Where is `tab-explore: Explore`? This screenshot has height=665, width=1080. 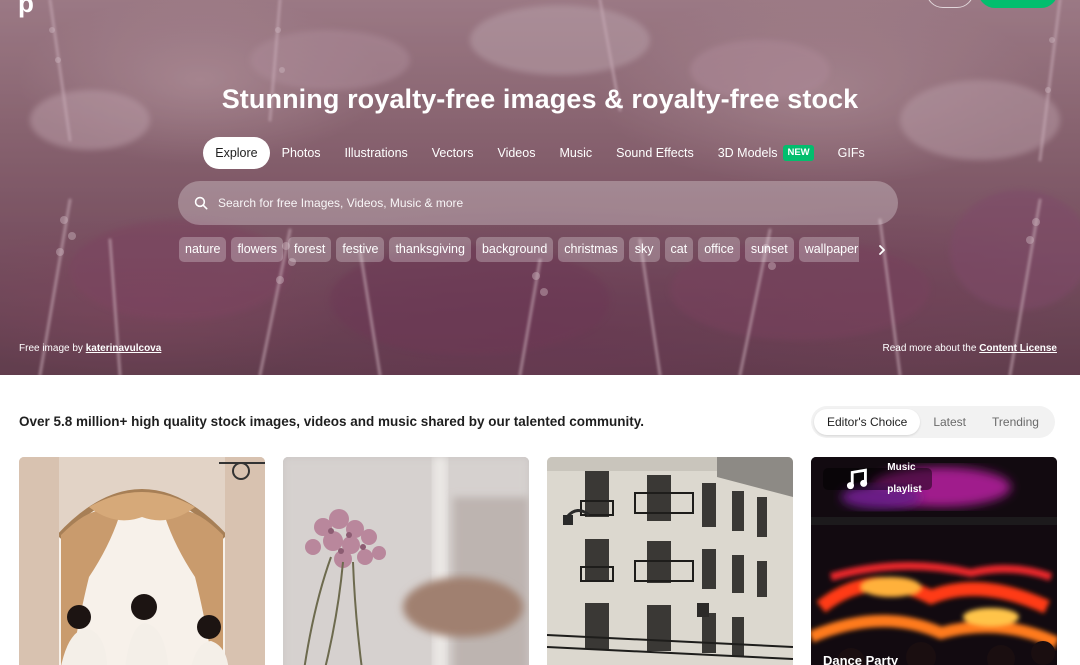
tab-explore: Explore is located at coordinates (236, 153).